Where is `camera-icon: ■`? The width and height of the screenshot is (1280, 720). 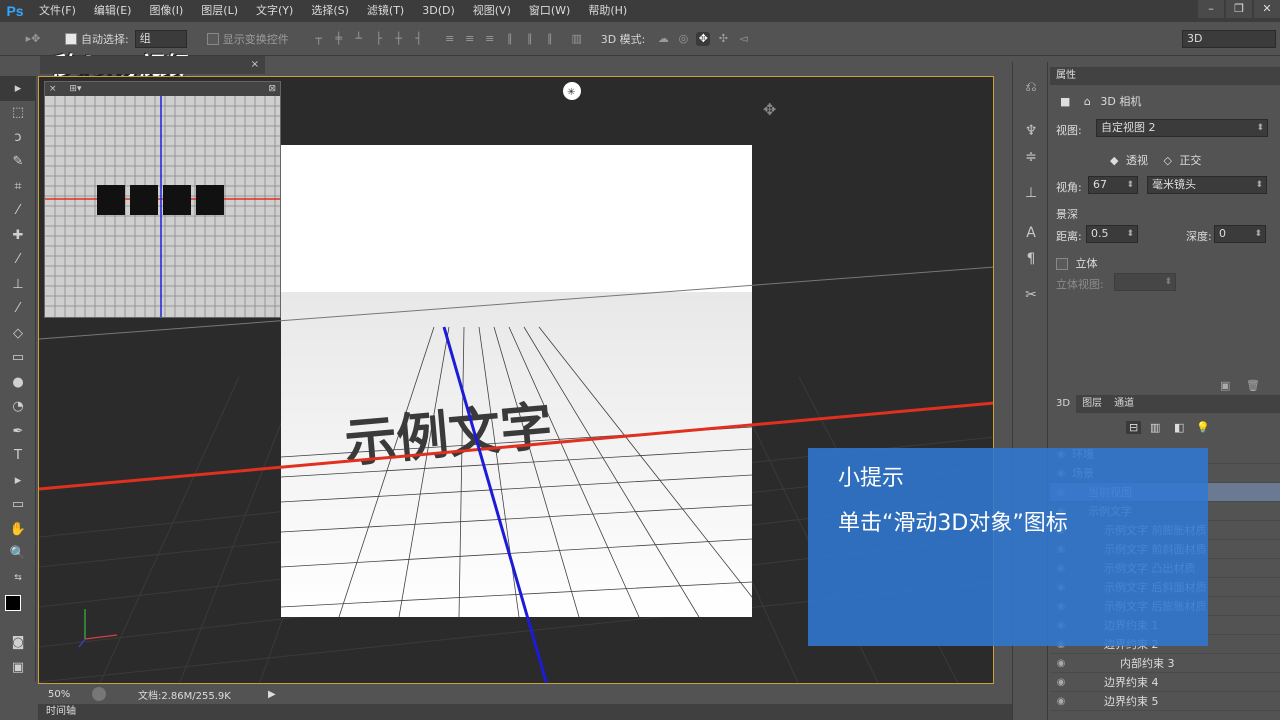 camera-icon: ■ is located at coordinates (1065, 101).